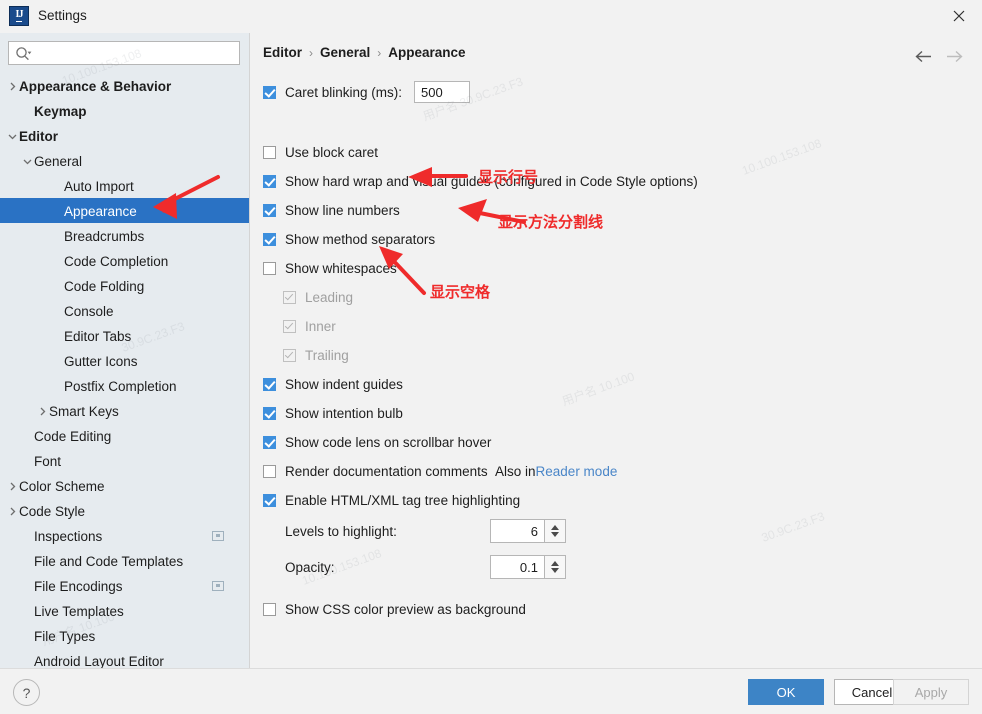  I want to click on sidebar-item-live-templates: Live Templates, so click(125, 610).